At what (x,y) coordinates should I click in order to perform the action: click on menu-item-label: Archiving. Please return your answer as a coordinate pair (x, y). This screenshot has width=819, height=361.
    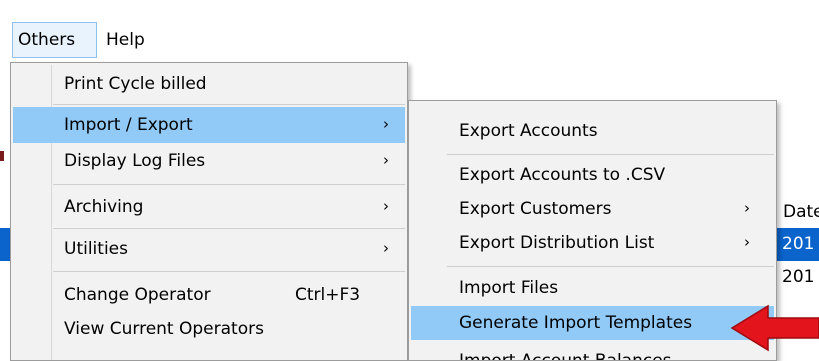
    Looking at the image, I should click on (104, 207).